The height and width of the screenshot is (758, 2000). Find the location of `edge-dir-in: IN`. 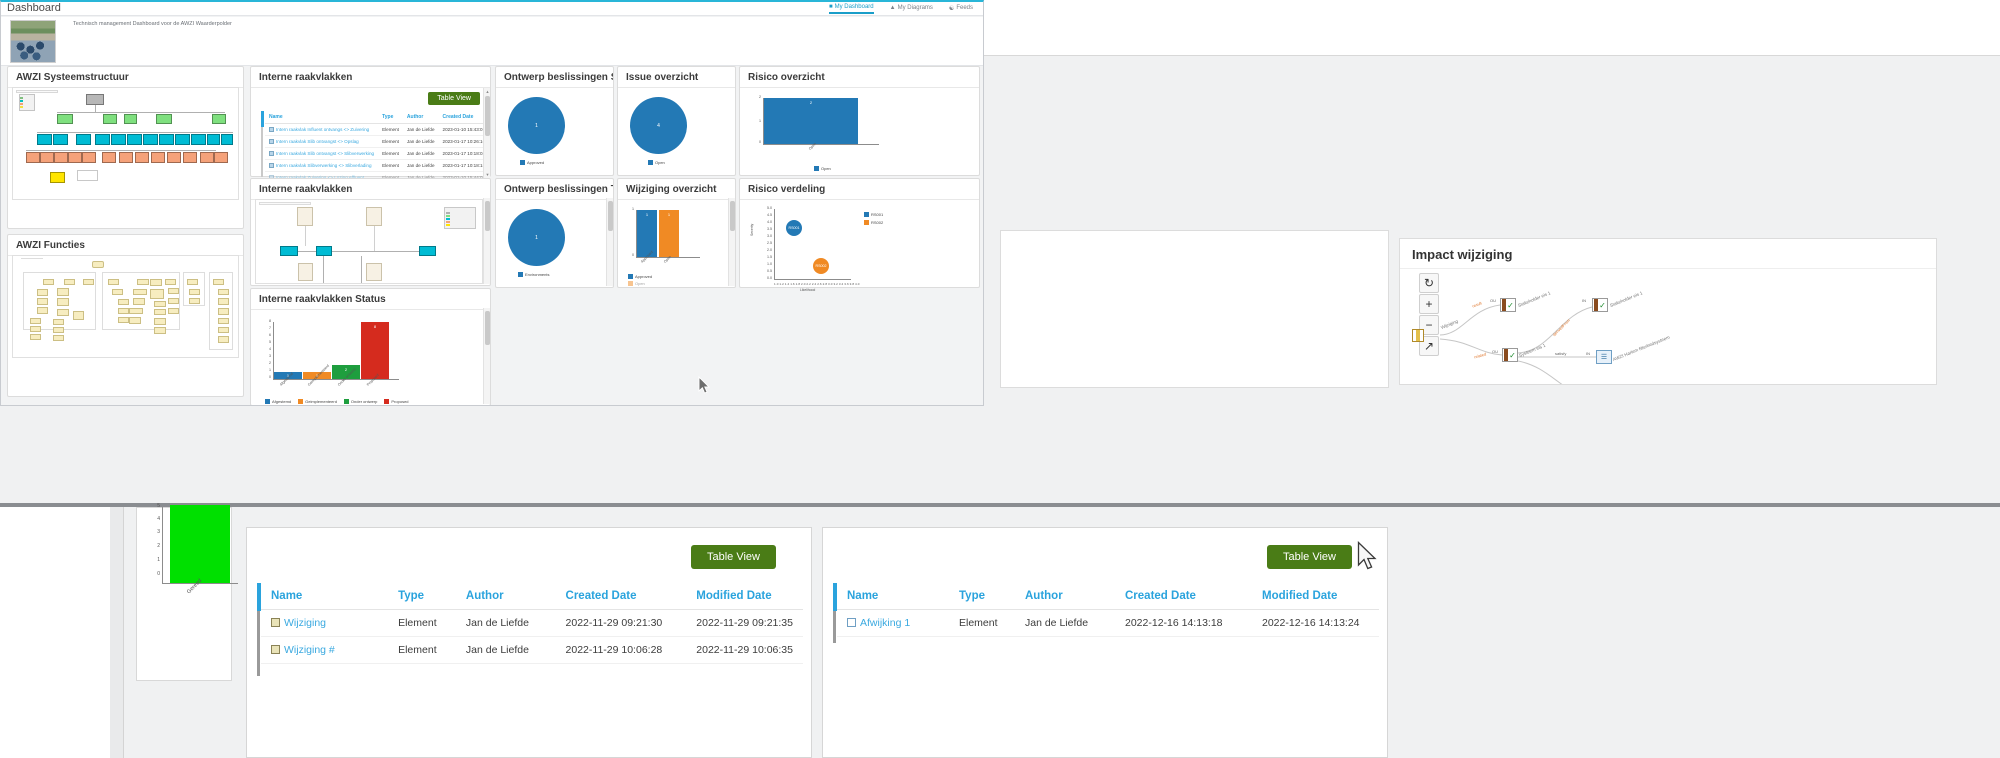

edge-dir-in: IN is located at coordinates (1588, 353).